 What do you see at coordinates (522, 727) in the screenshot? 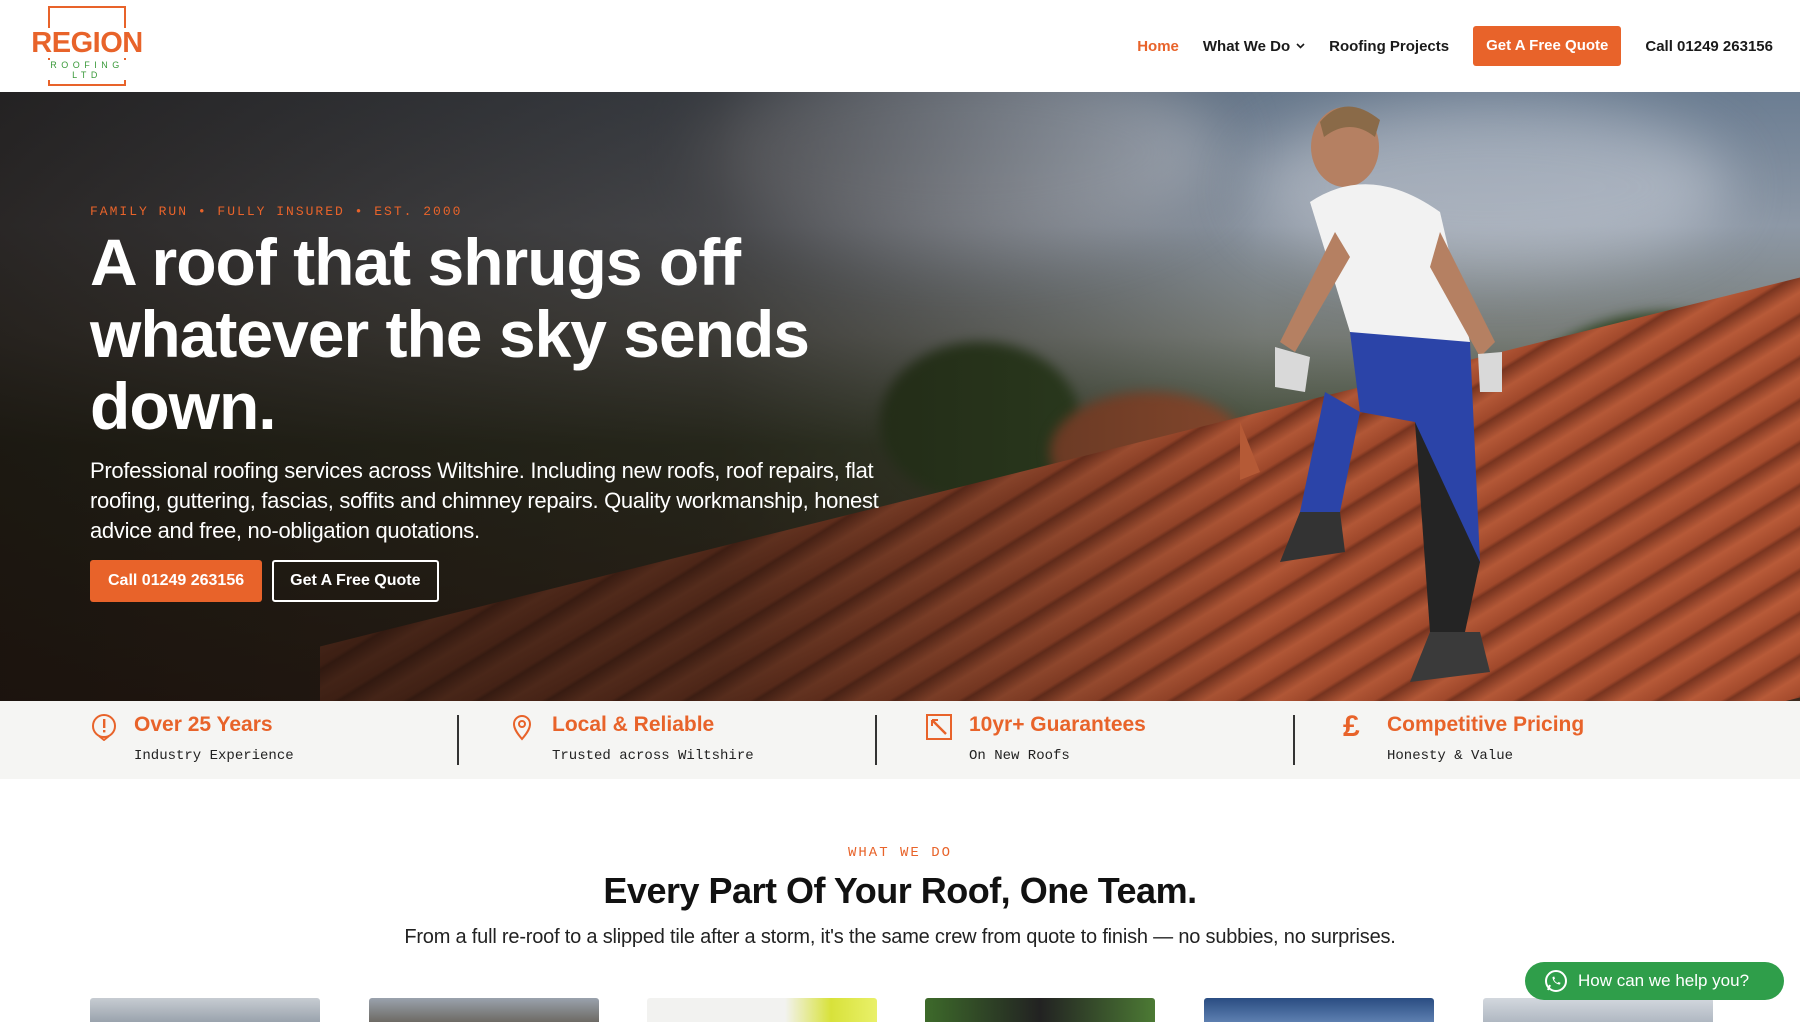
I see `location-pin-icon` at bounding box center [522, 727].